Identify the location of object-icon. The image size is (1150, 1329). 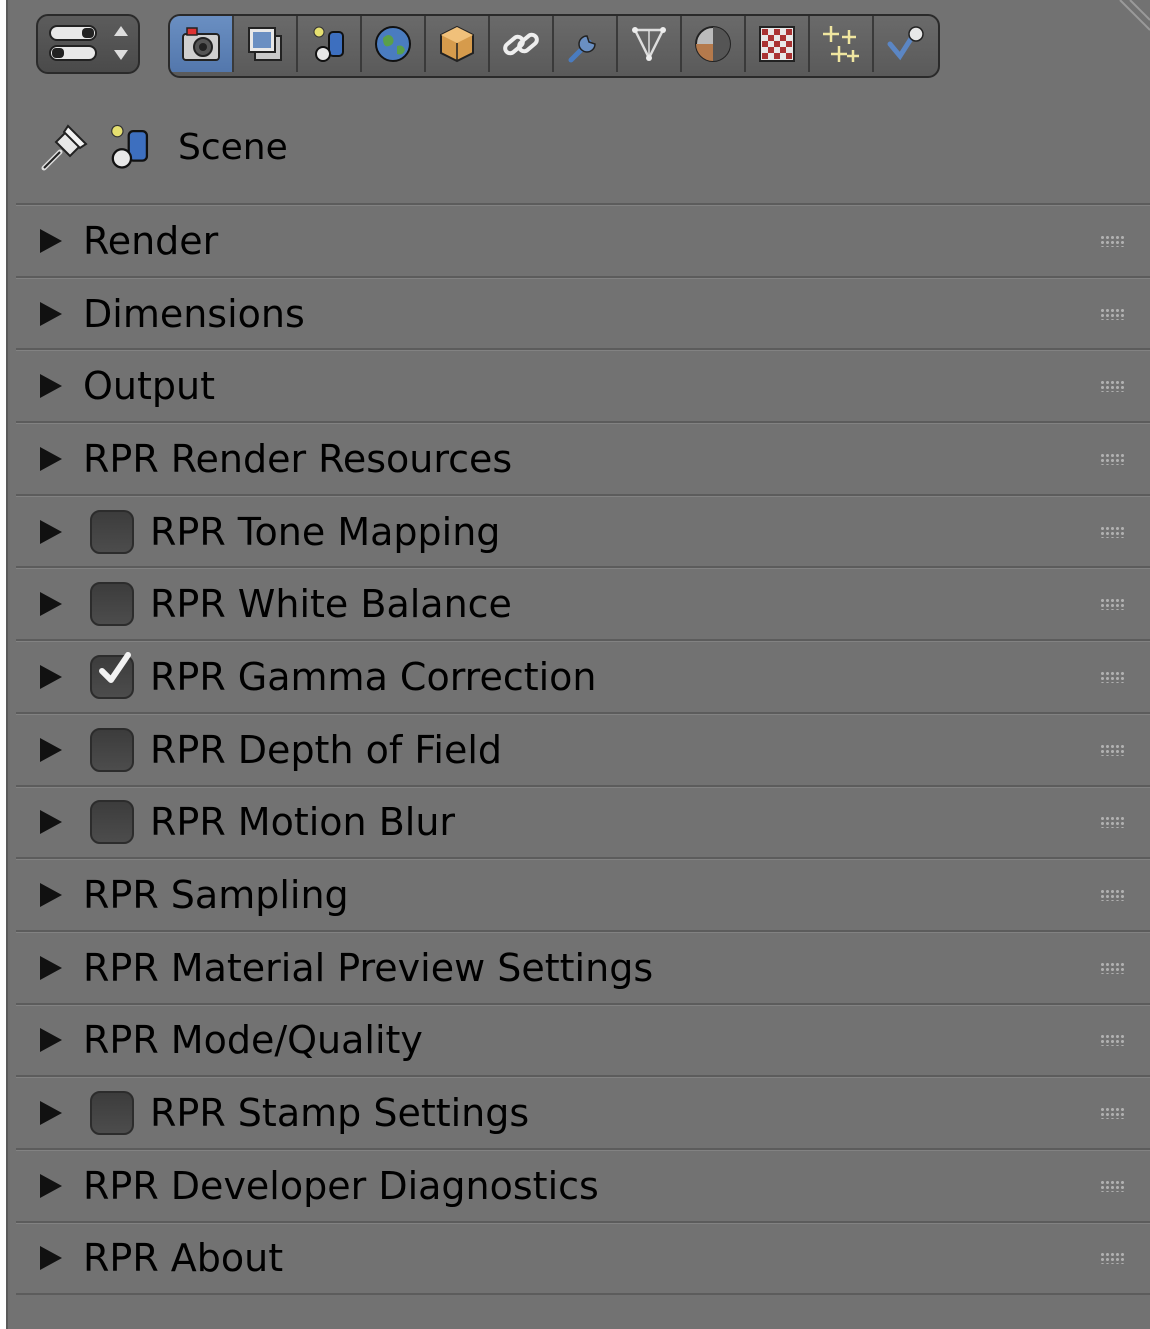
(457, 44).